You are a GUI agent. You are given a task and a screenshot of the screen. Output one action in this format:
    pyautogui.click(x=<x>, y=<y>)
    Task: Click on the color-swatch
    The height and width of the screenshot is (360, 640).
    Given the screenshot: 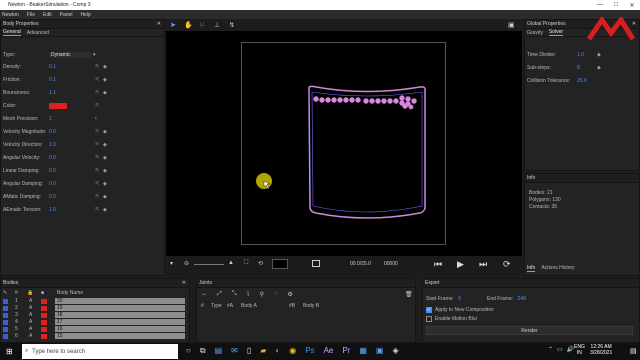 What is the action you would take?
    pyautogui.click(x=58, y=105)
    